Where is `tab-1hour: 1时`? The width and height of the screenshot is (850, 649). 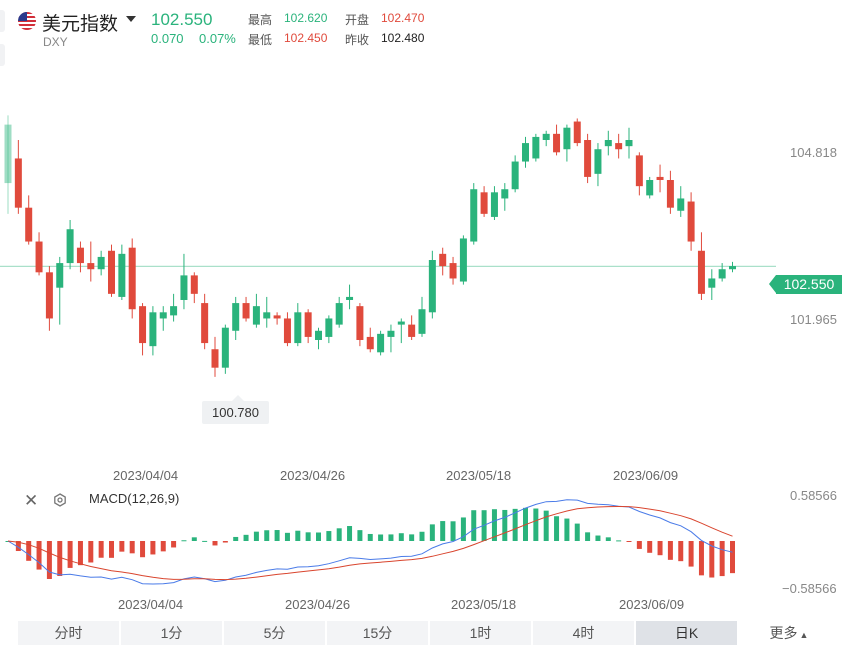 tab-1hour: 1时 is located at coordinates (480, 633).